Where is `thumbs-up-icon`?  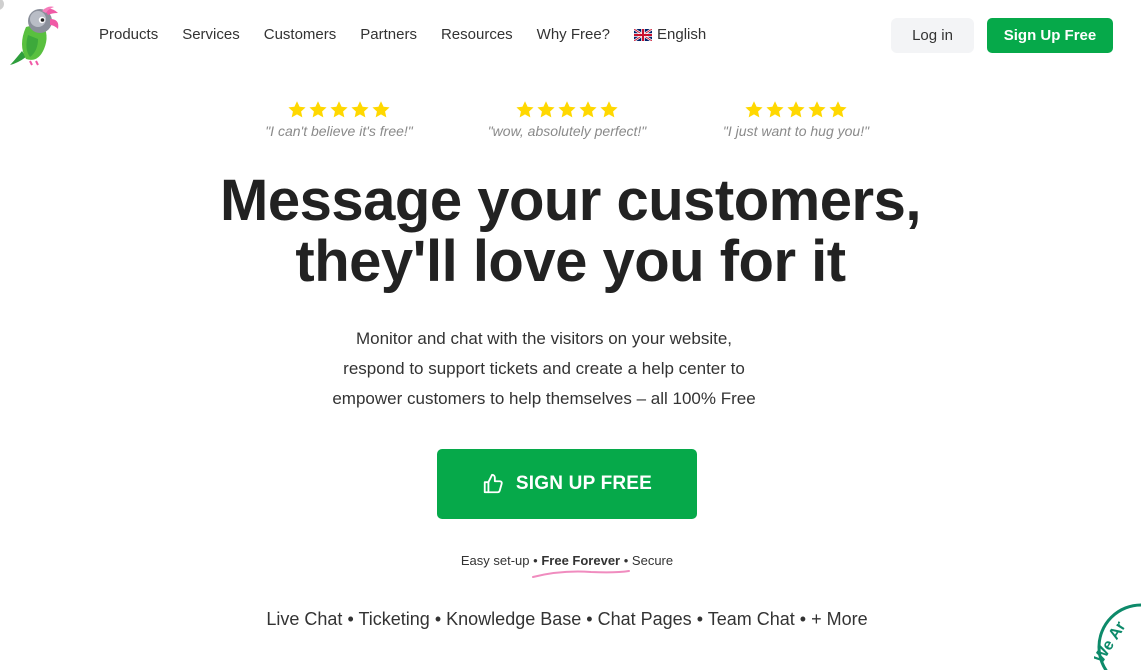
thumbs-up-icon is located at coordinates (493, 483).